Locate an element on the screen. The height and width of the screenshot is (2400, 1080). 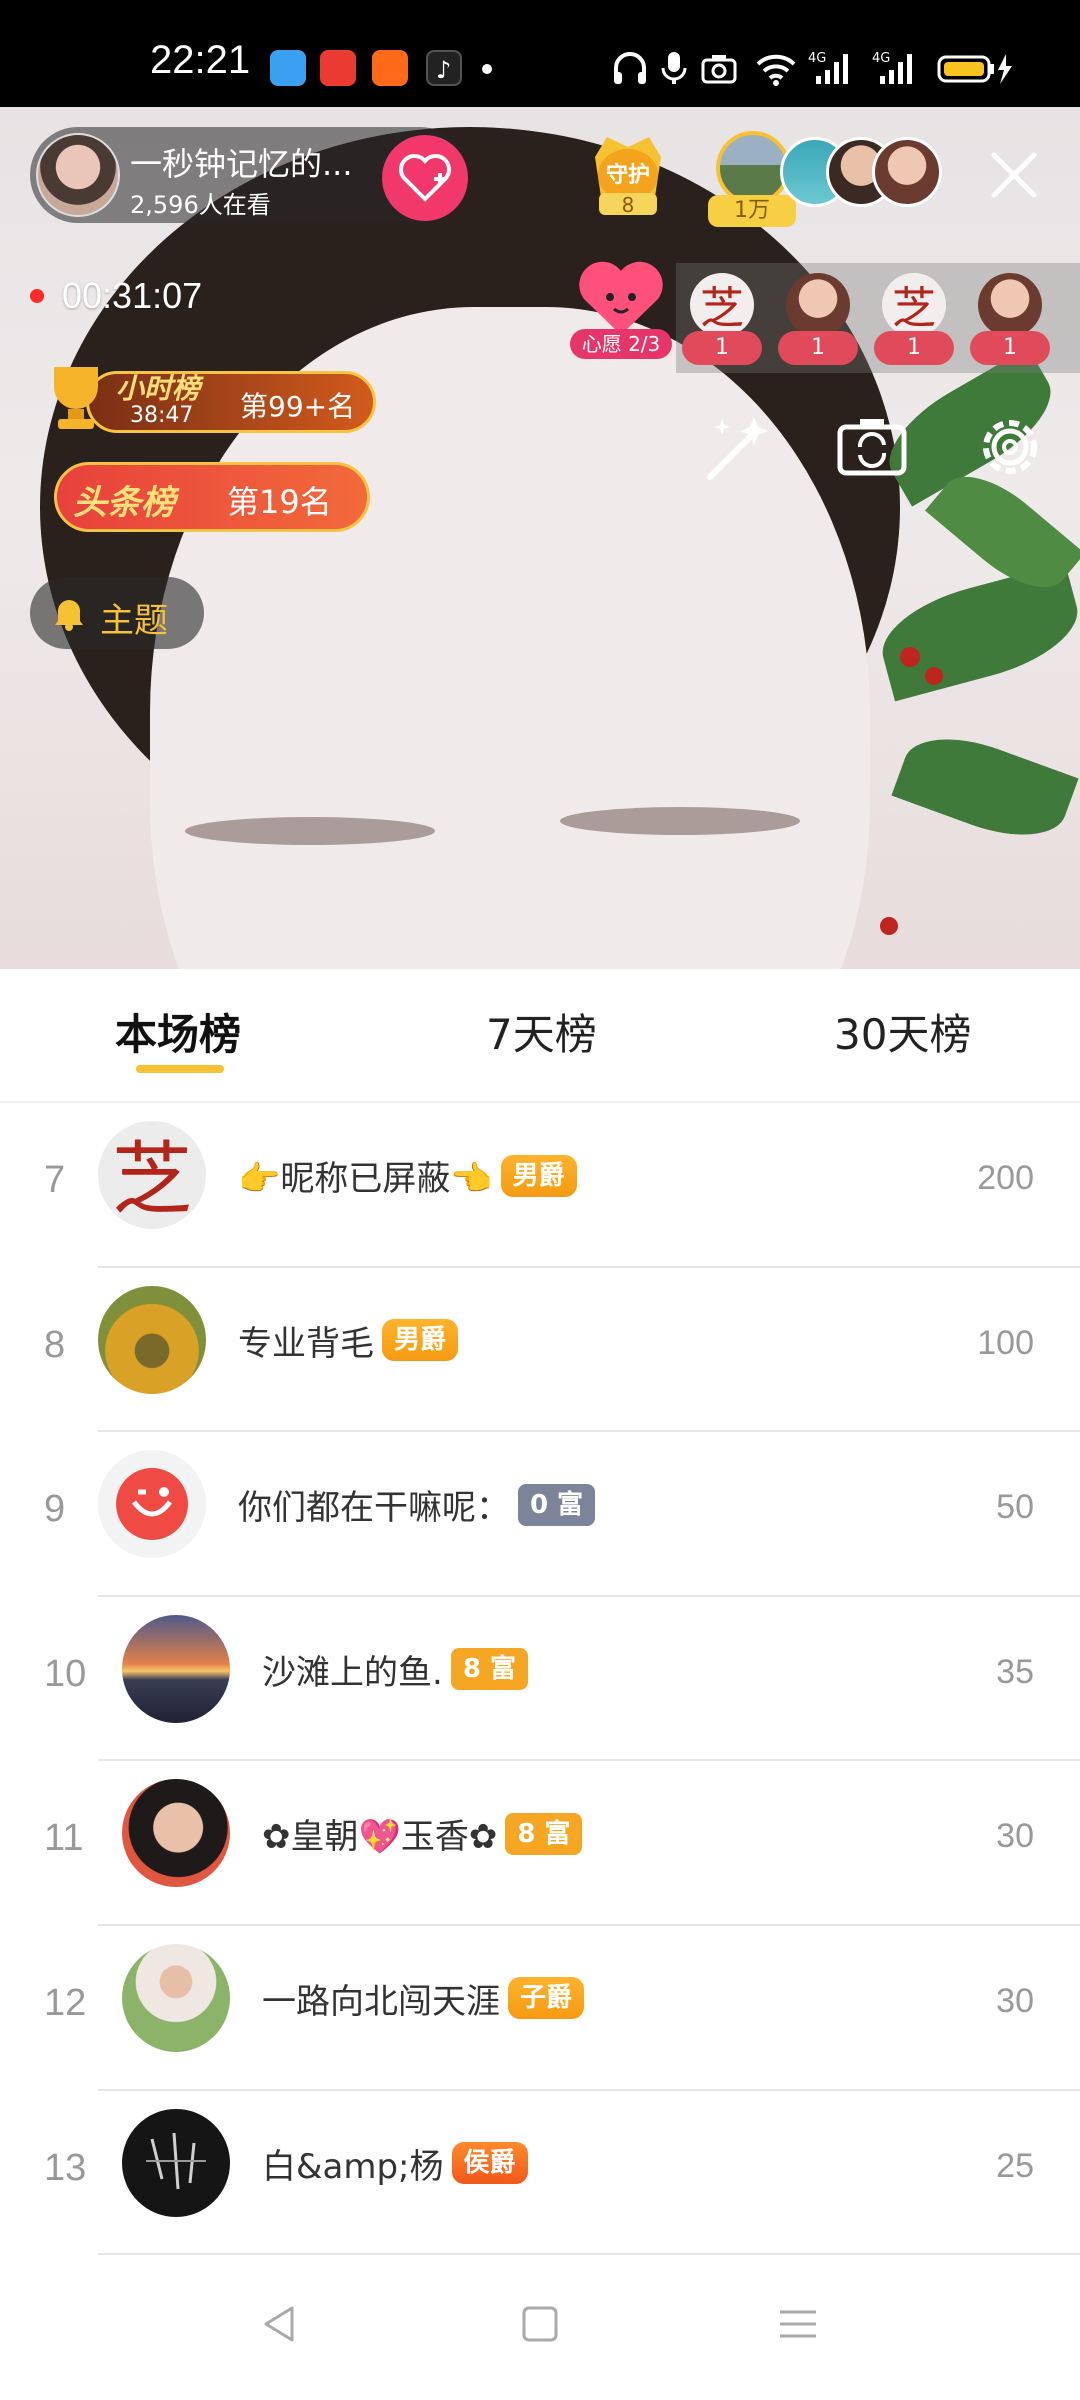
leaderboard-row: 7 芝 👉昵称已屏蔽👈 男爵 200 is located at coordinates (540, 1185).